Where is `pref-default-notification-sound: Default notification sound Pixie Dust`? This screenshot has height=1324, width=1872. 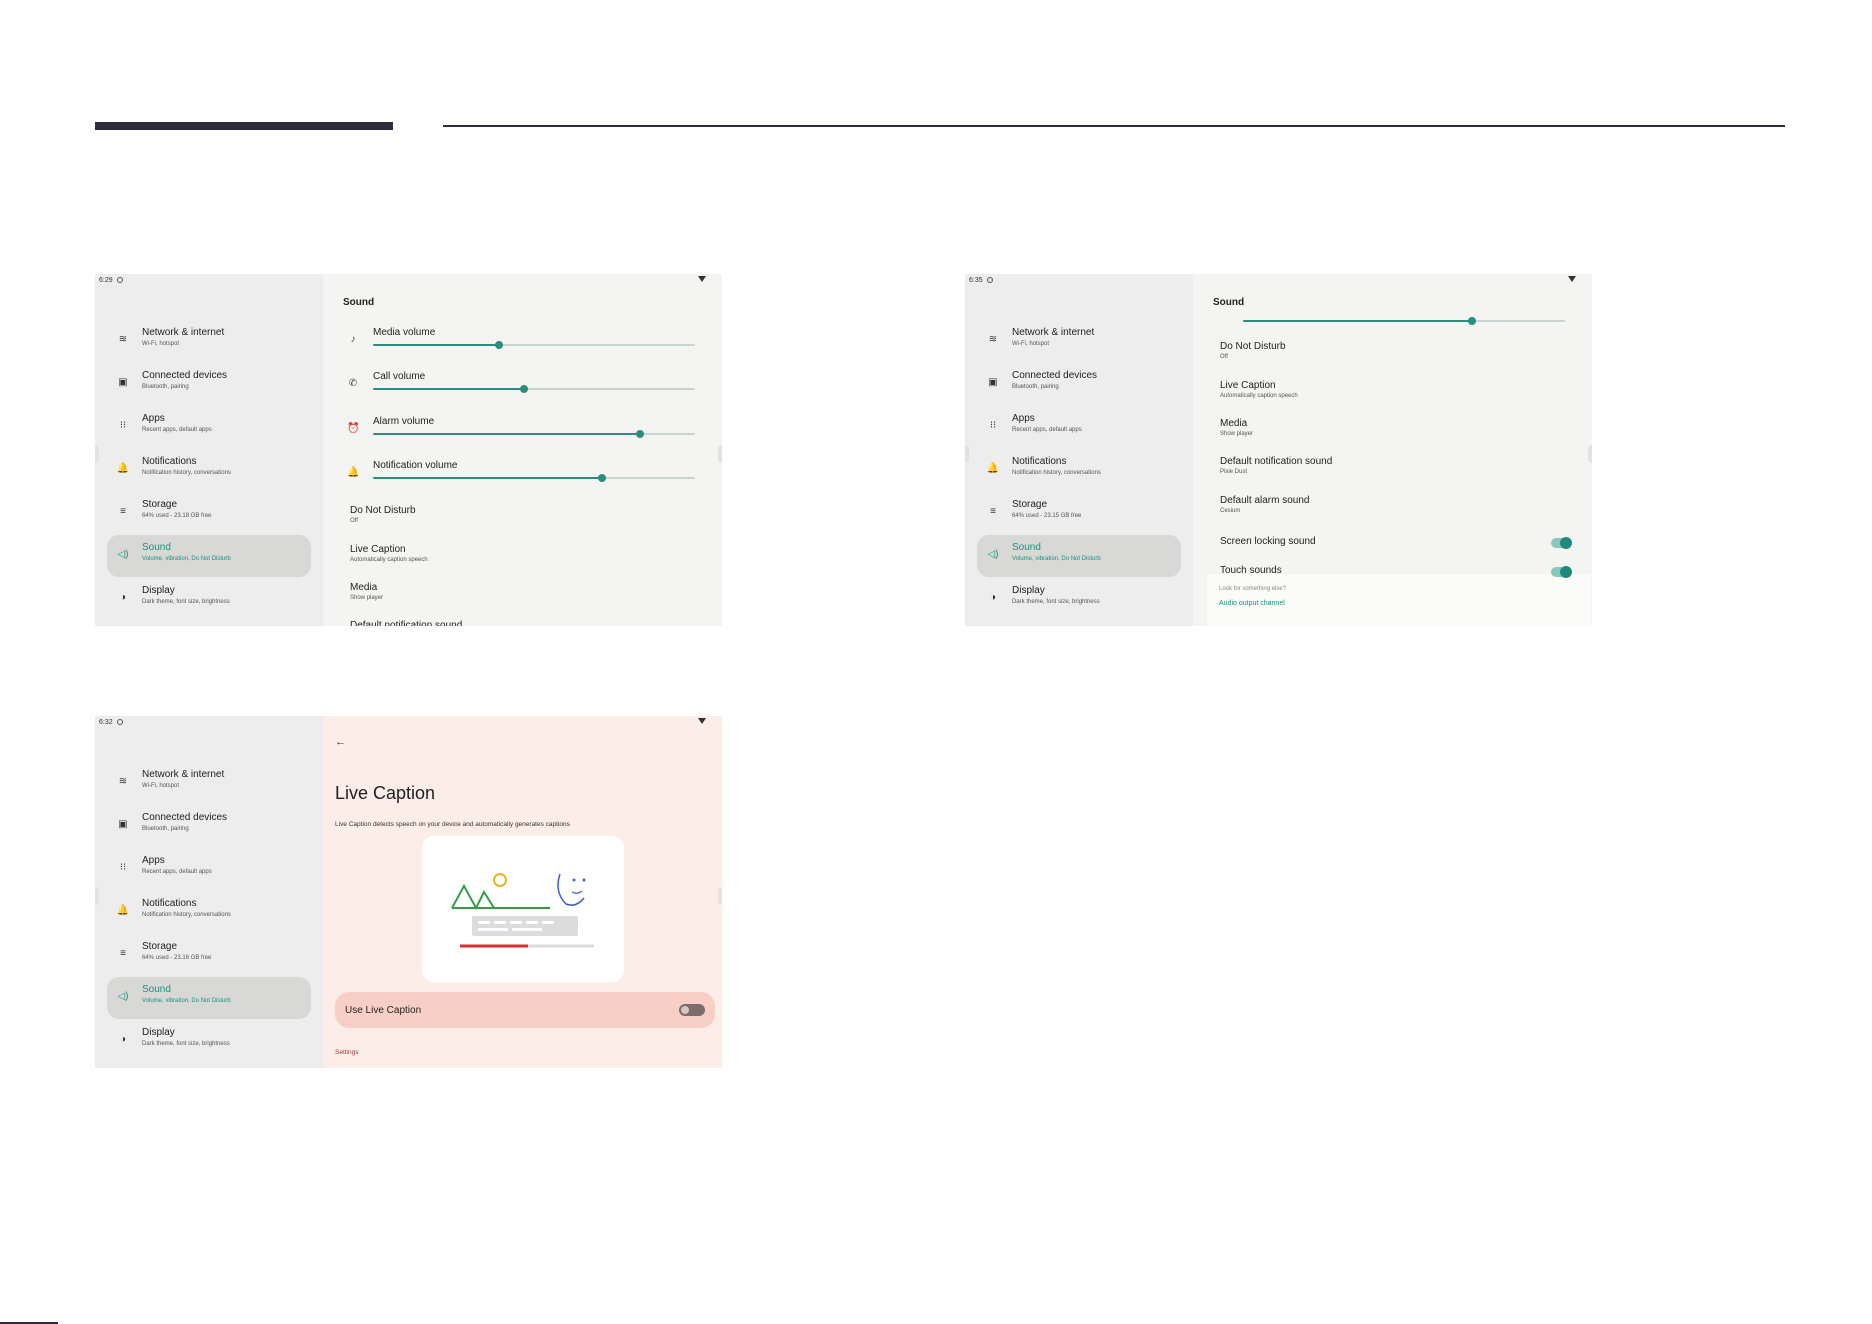
pref-default-notification-sound: Default notification sound Pixie Dust is located at coordinates (1276, 465).